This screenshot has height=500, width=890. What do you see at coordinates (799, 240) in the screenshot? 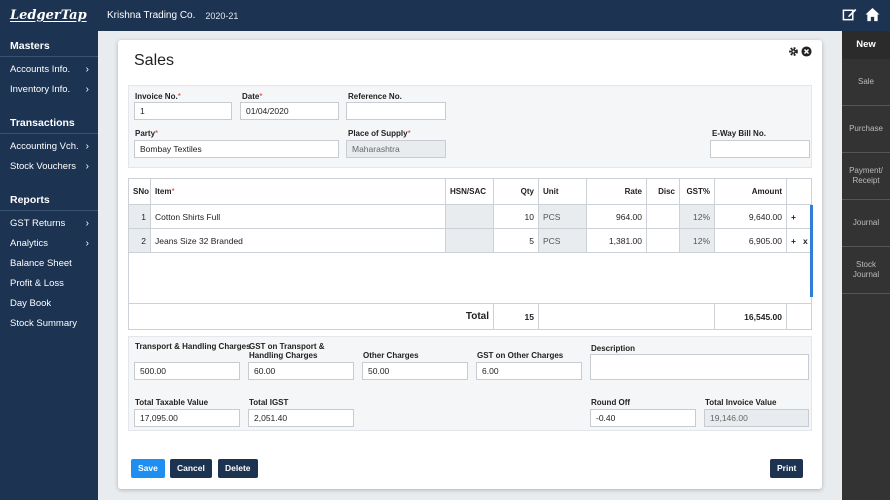
I see `row-add-remove-buttons: + x` at bounding box center [799, 240].